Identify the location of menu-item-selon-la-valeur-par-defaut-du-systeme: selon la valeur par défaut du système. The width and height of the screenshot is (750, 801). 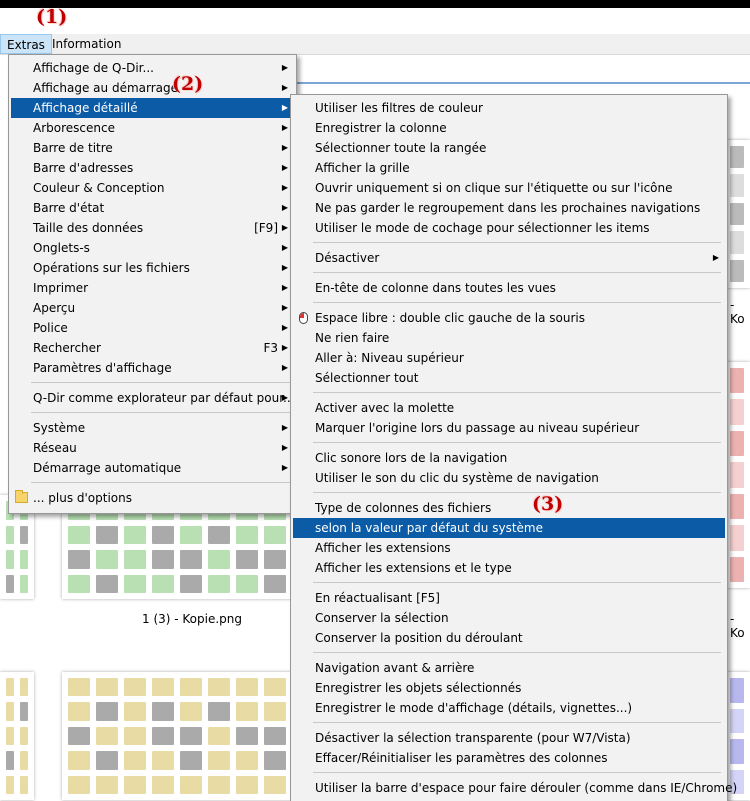
(509, 528).